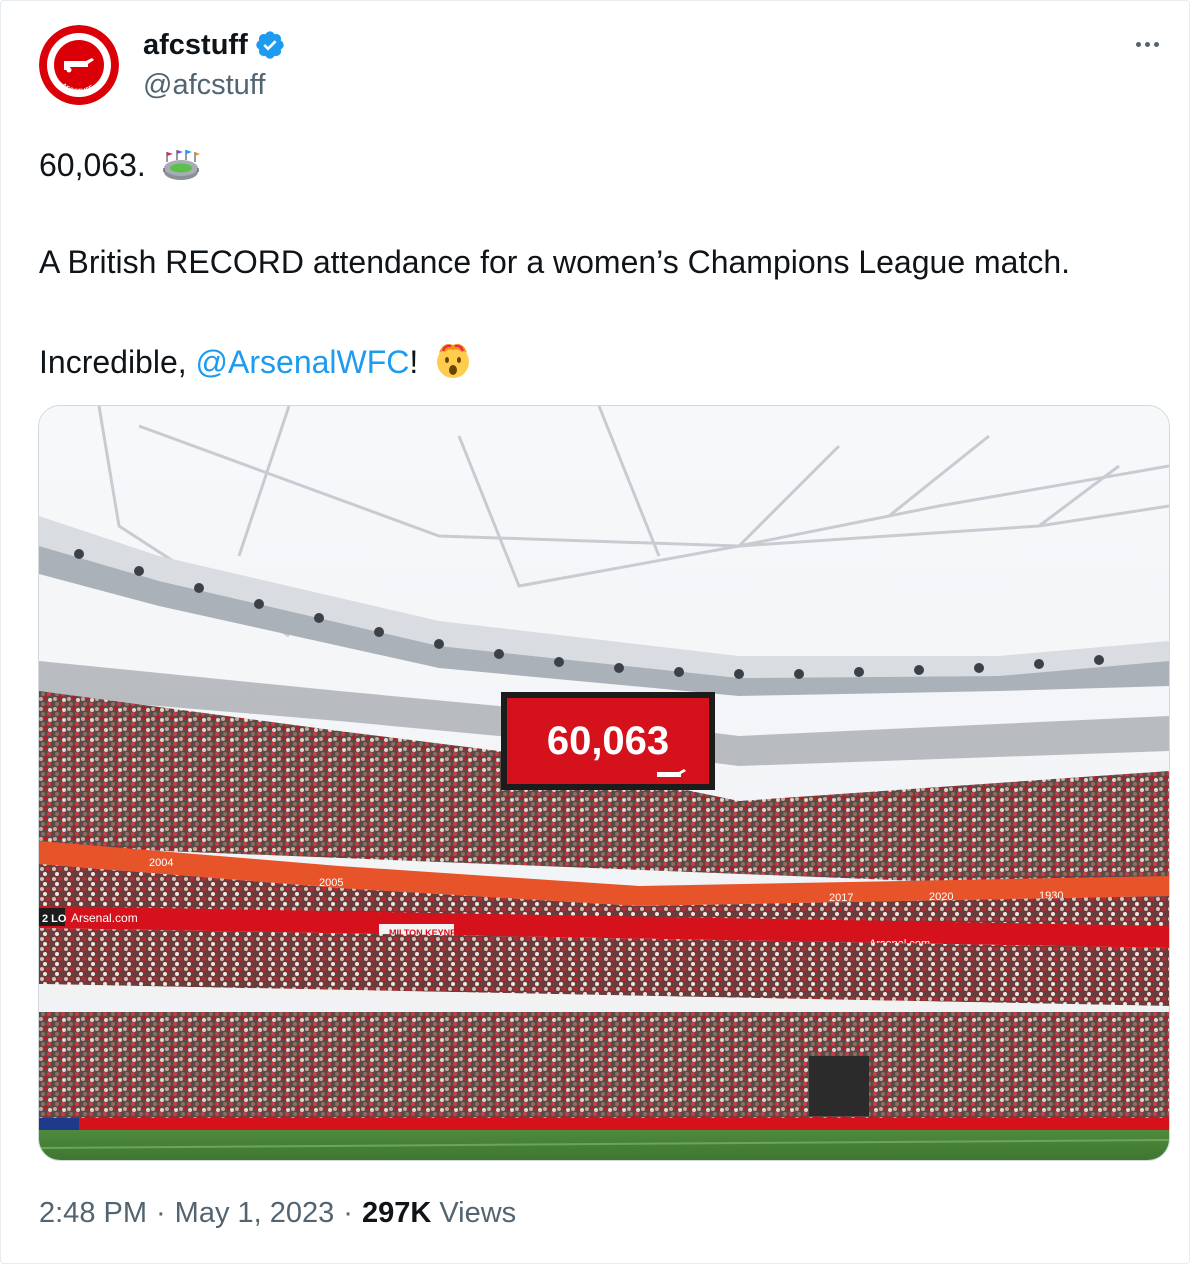 The height and width of the screenshot is (1264, 1190). Describe the element at coordinates (396, 1213) in the screenshot. I see `views-count: 297K` at that location.